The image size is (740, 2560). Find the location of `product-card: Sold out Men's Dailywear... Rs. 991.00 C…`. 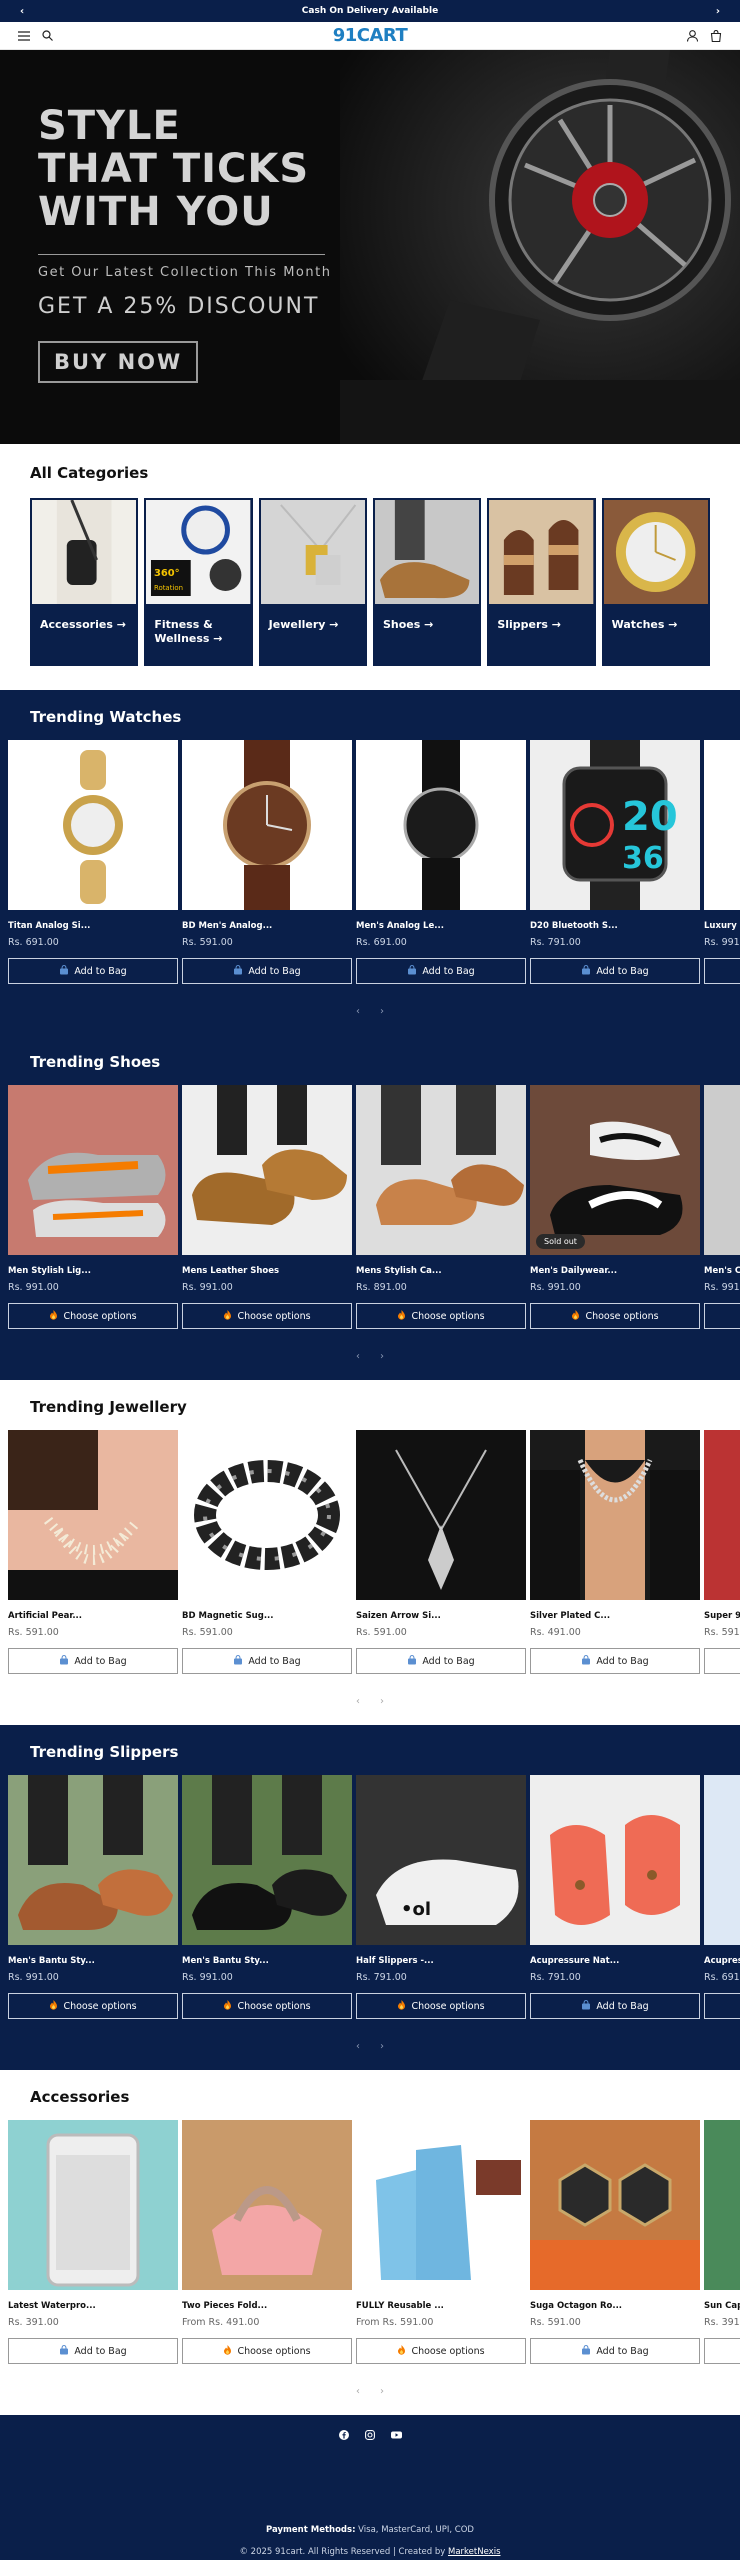

product-card: Sold out Men's Dailywear... Rs. 991.00 C… is located at coordinates (615, 1207).